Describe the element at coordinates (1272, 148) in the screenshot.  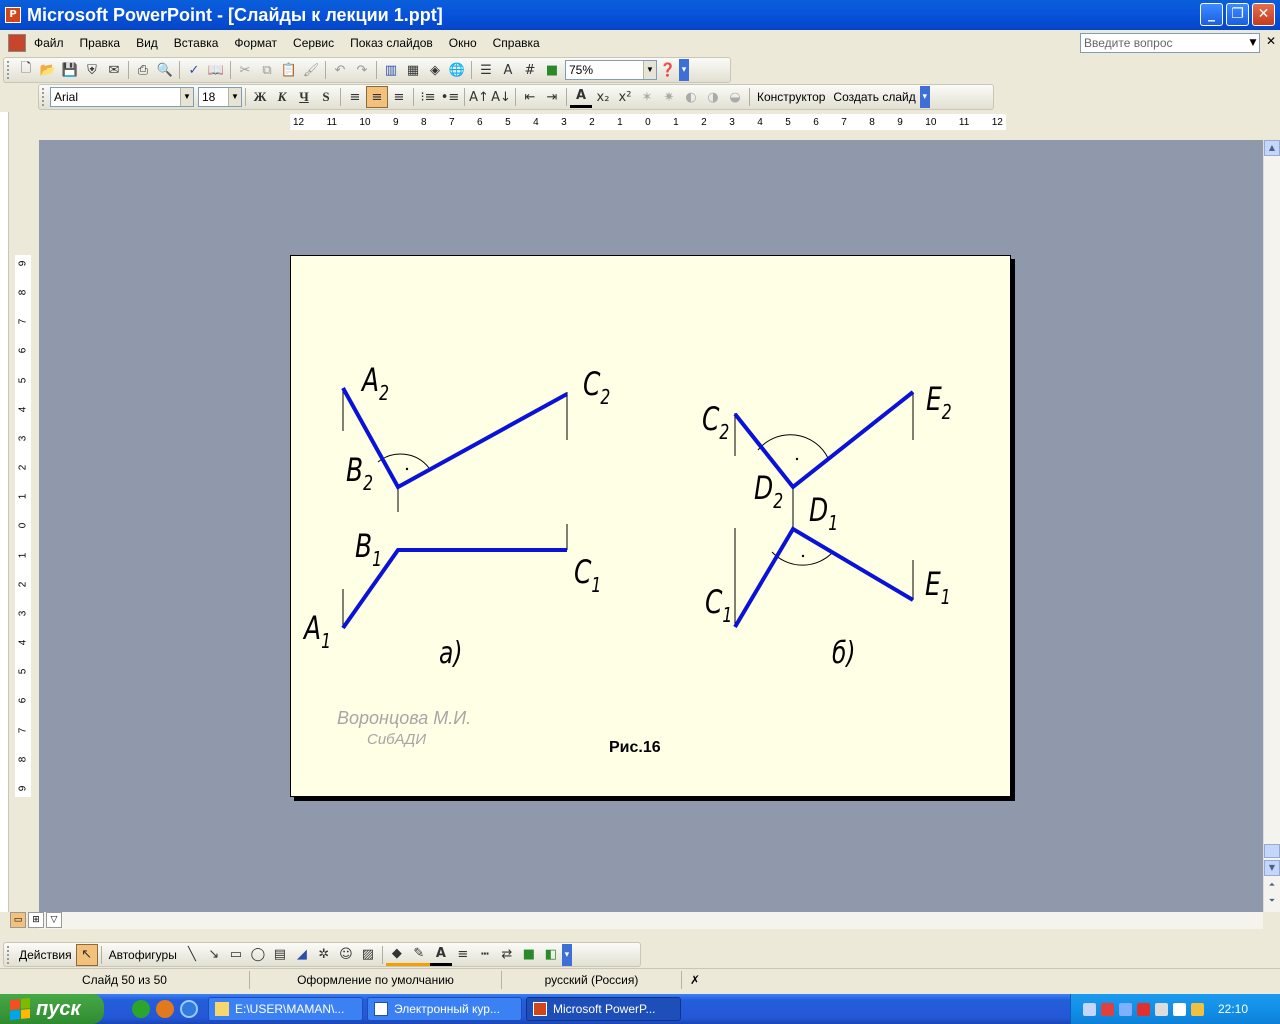
I see `scroll-up-icon: ▲` at that location.